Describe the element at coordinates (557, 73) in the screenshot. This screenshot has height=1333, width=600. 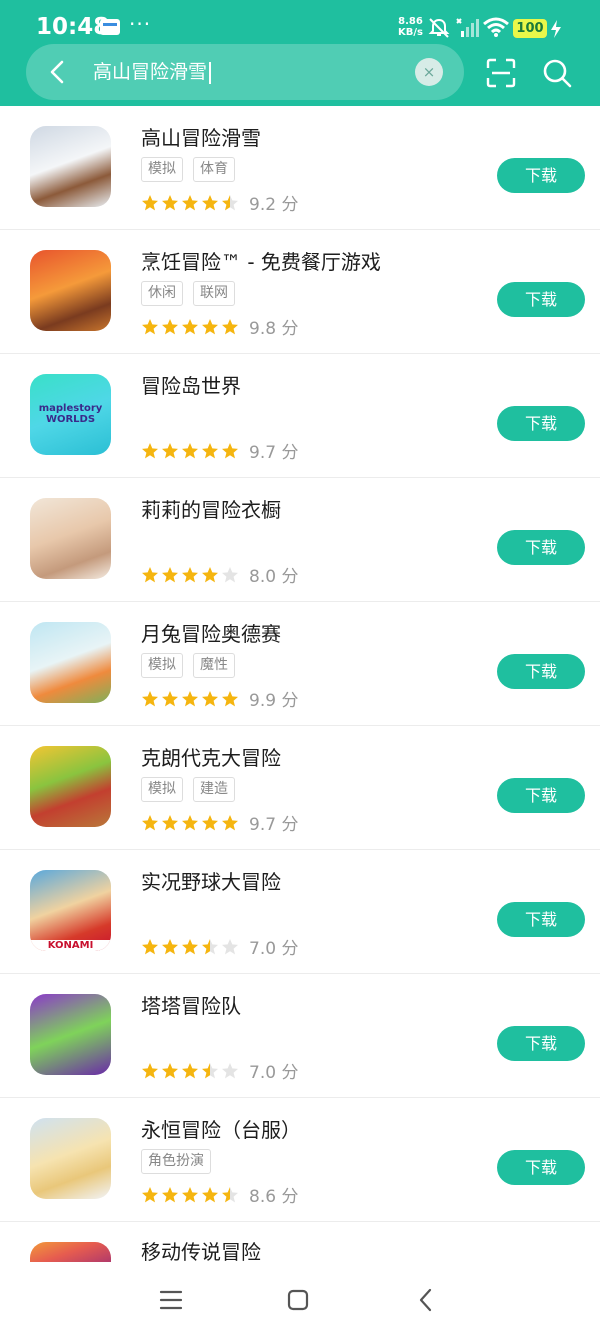
I see `search-icon` at that location.